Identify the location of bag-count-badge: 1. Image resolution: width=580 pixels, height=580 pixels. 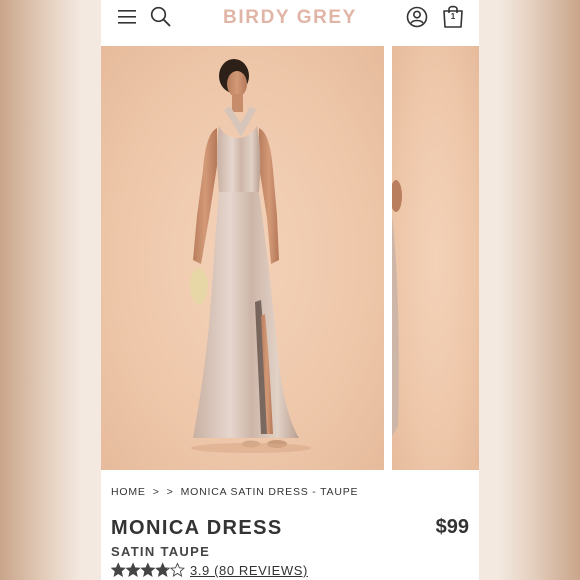
(453, 16).